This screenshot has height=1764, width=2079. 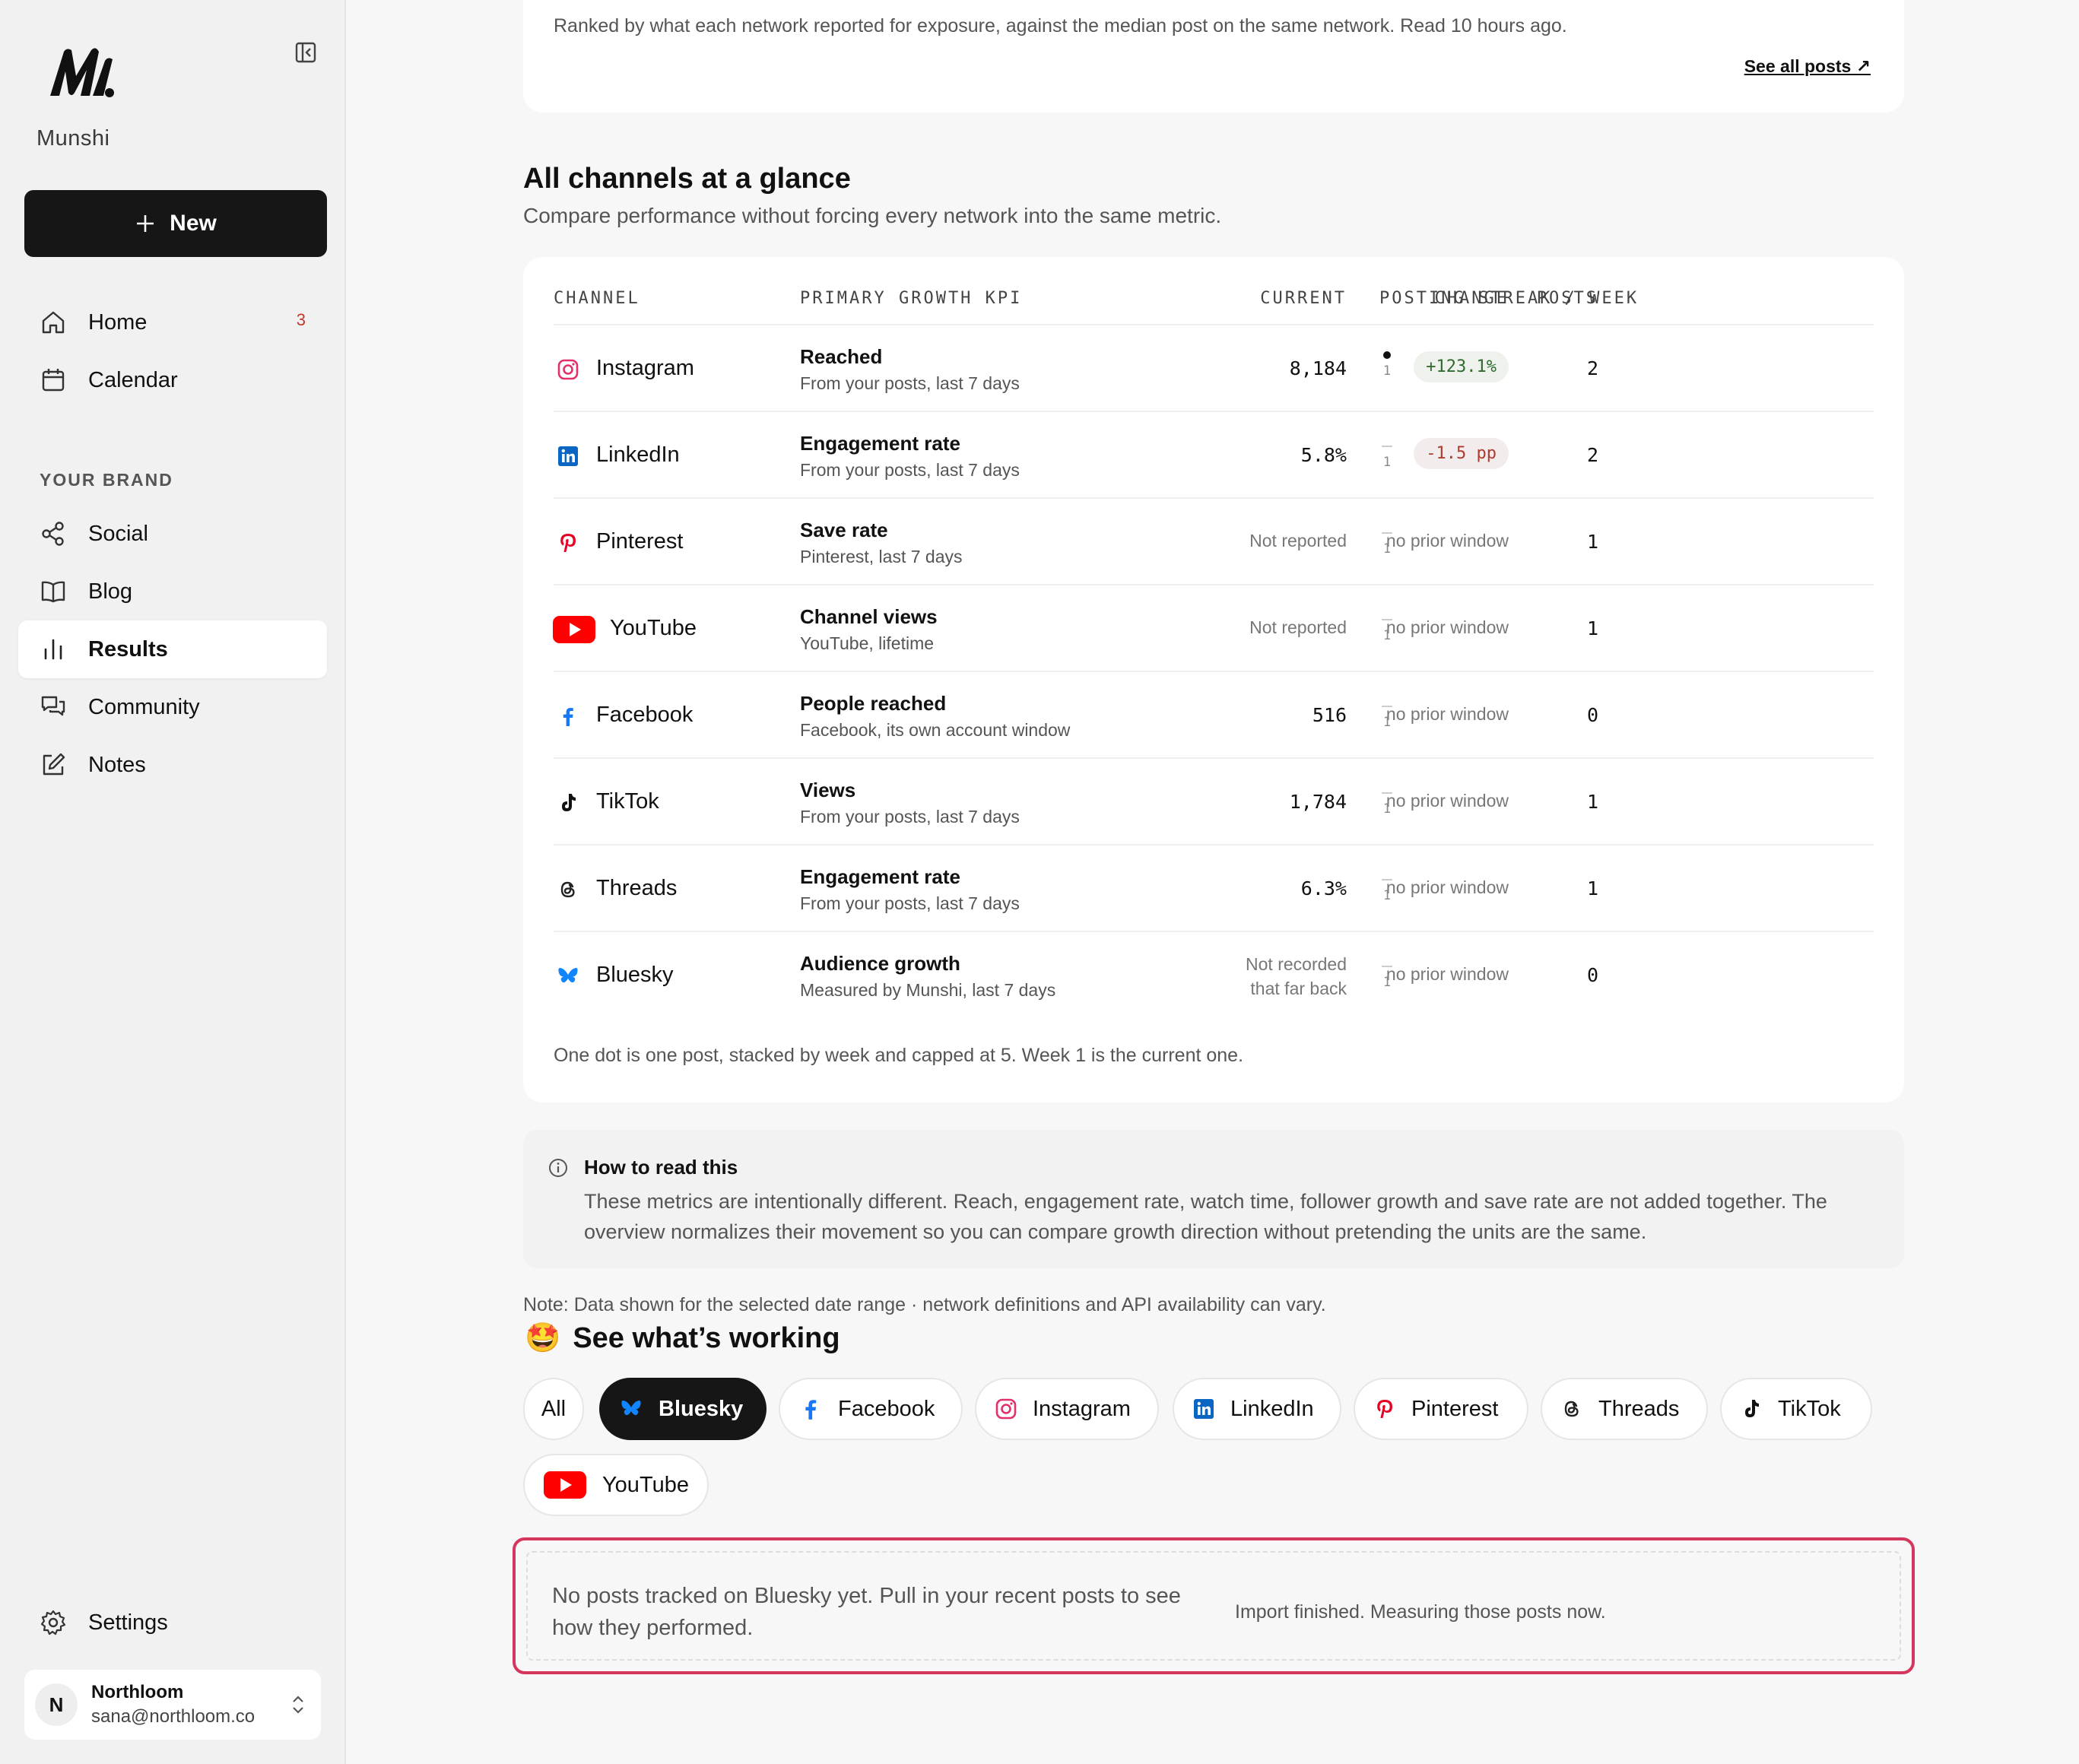 What do you see at coordinates (54, 764) in the screenshot?
I see `edit-icon` at bounding box center [54, 764].